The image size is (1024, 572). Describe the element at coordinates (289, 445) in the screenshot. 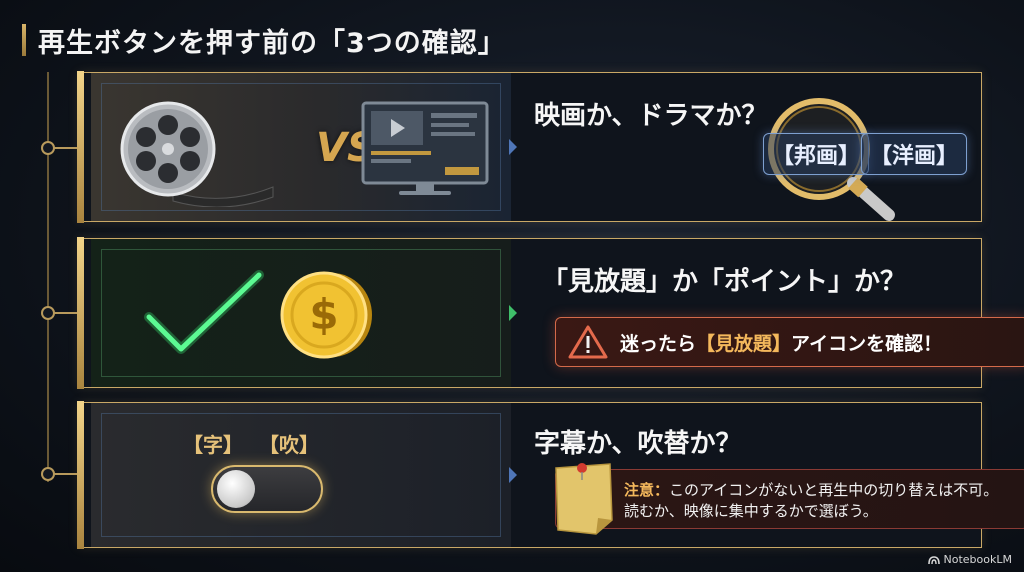

I see `tag-dub: 【吹】` at that location.